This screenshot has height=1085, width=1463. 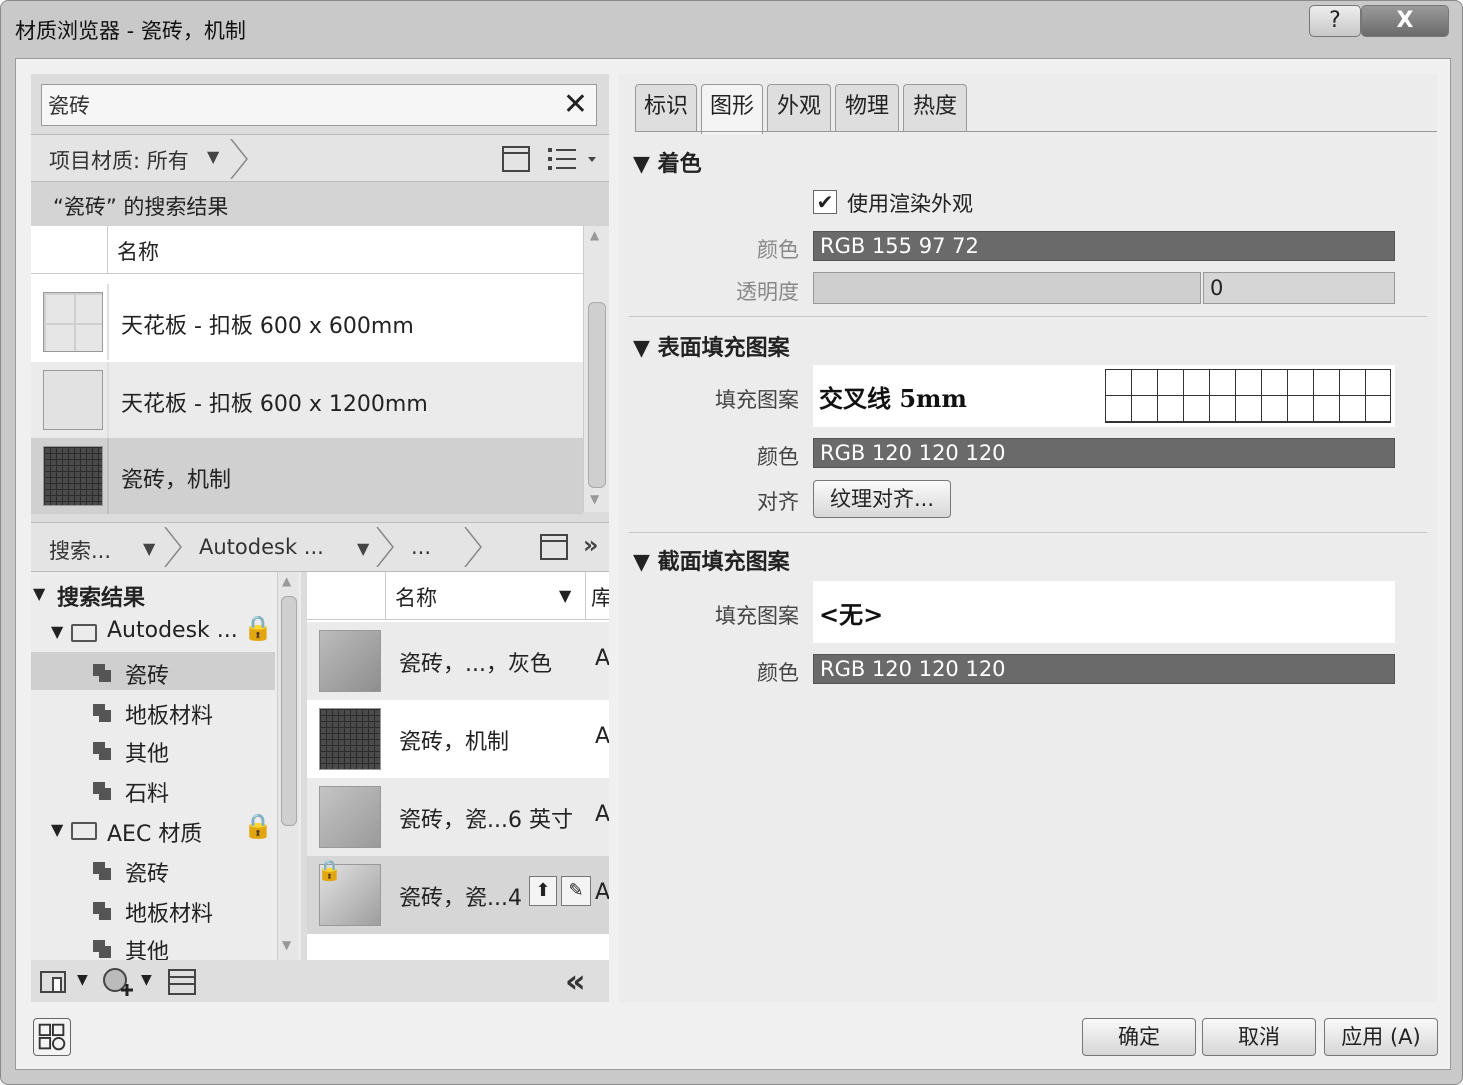 I want to click on cut-pattern-section-title: ▼ 截面填充图案, so click(x=711, y=560).